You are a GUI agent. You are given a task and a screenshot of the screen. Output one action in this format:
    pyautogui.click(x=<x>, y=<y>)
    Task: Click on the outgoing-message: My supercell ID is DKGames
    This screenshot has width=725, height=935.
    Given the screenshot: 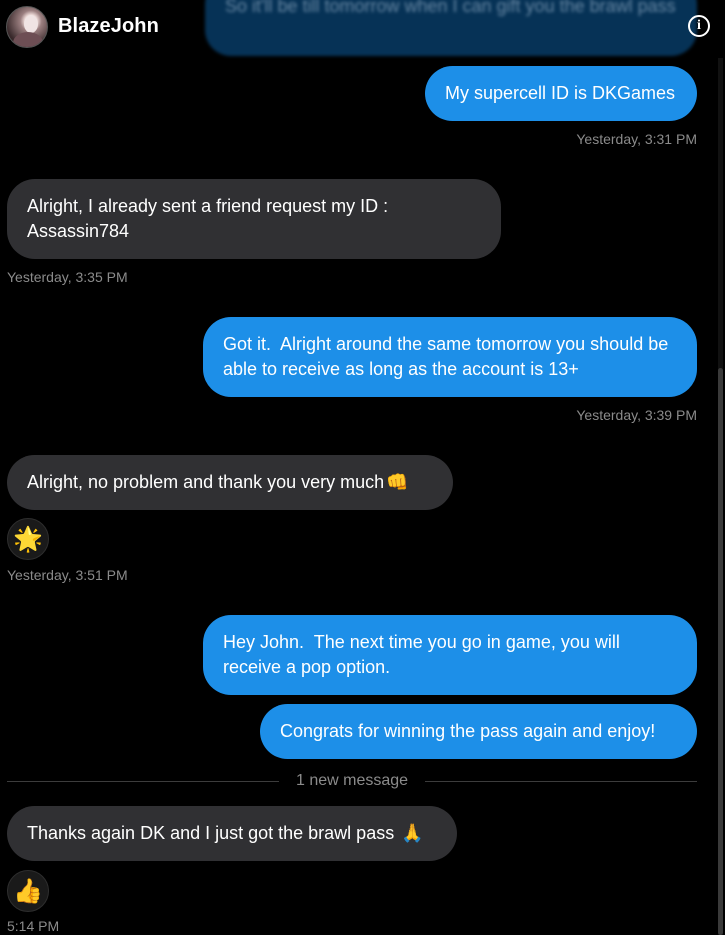 What is the action you would take?
    pyautogui.click(x=561, y=93)
    